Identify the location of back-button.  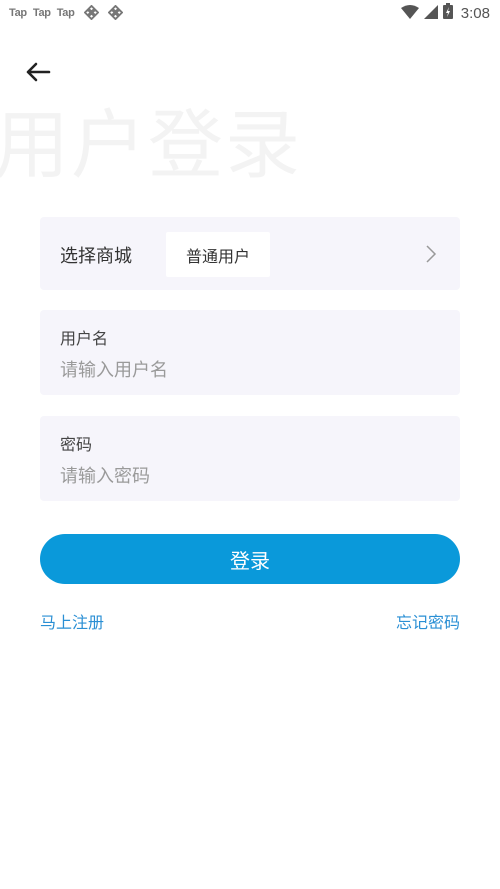
(38, 74).